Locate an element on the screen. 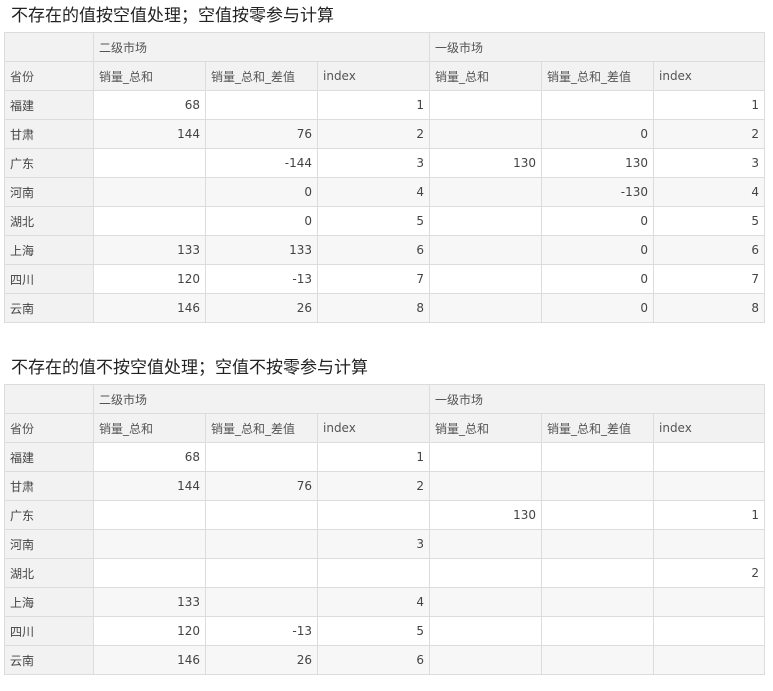  table-cell: 7 is located at coordinates (709, 279).